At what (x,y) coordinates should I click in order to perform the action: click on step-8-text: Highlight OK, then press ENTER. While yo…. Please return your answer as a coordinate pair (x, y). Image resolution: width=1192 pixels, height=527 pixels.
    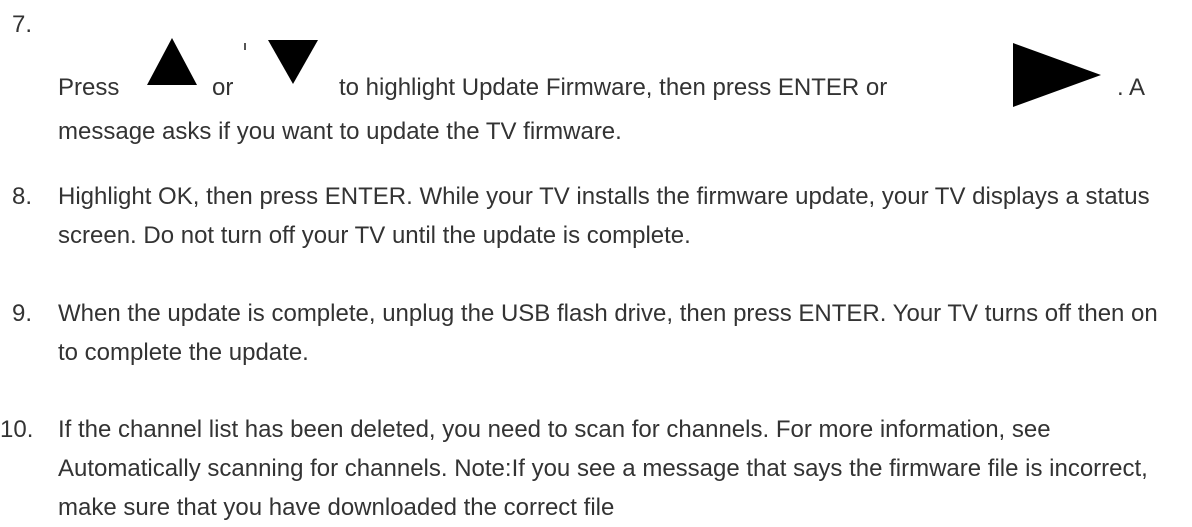
    Looking at the image, I should click on (604, 216).